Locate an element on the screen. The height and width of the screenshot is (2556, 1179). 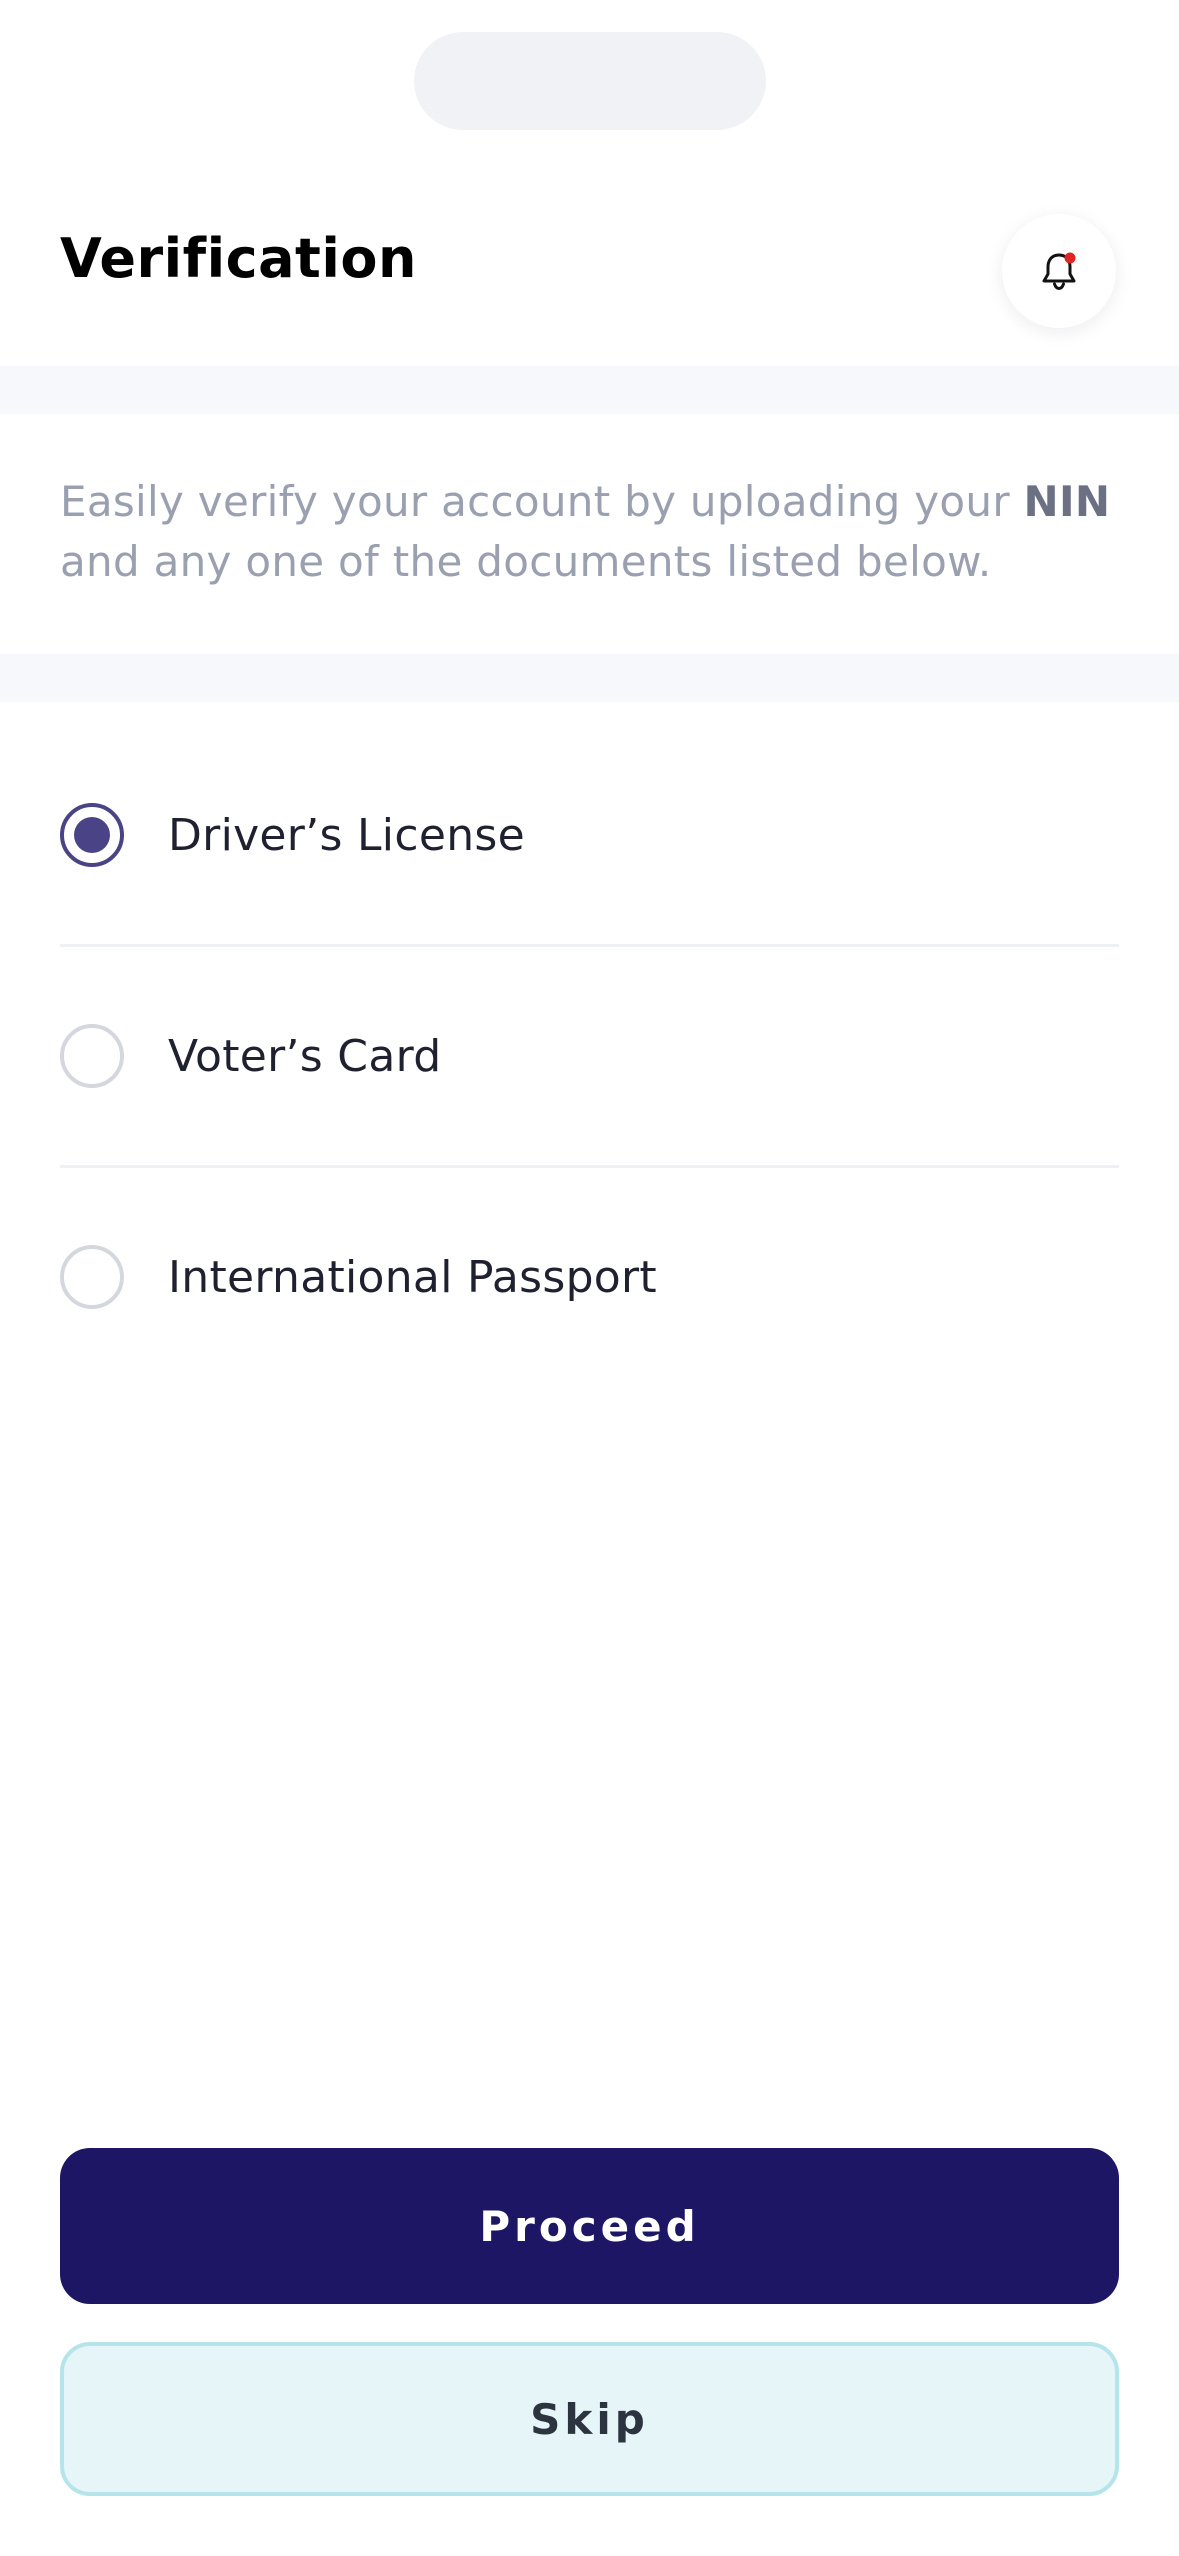
intro-highlight-nin: NIN is located at coordinates (1067, 501).